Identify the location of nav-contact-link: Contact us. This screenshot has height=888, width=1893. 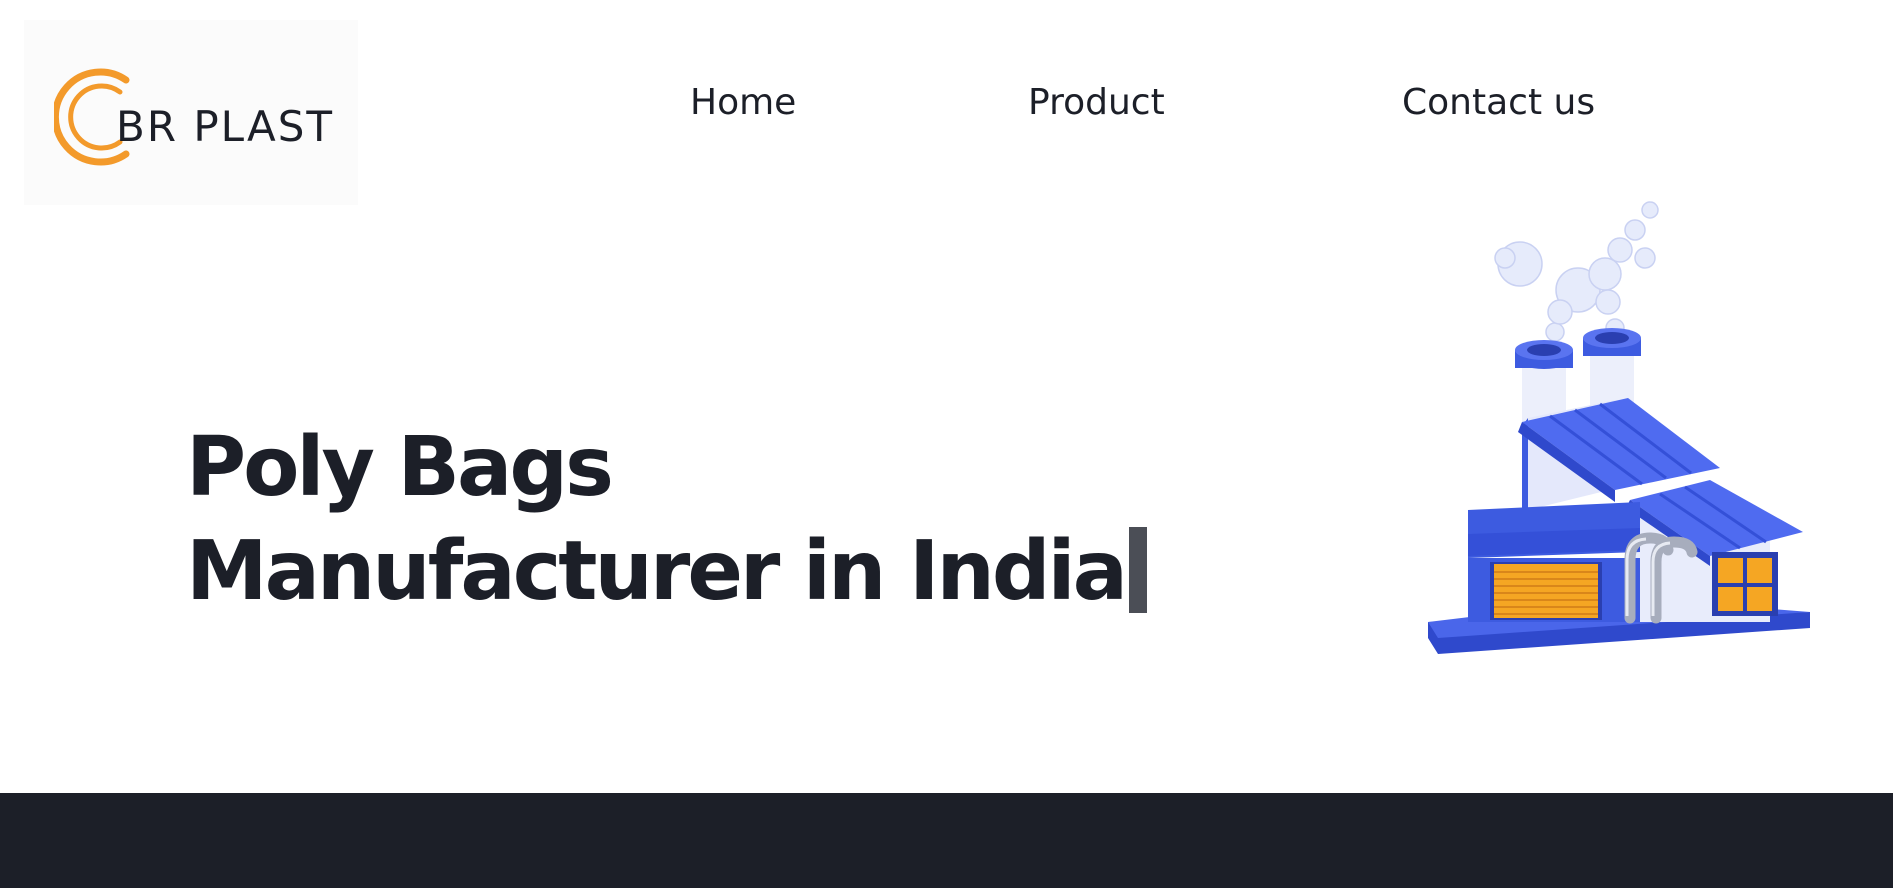
(1498, 102).